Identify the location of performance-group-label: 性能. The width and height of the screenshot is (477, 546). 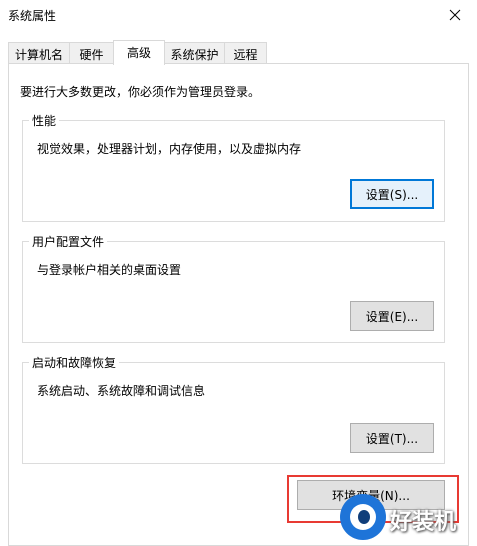
(44, 120).